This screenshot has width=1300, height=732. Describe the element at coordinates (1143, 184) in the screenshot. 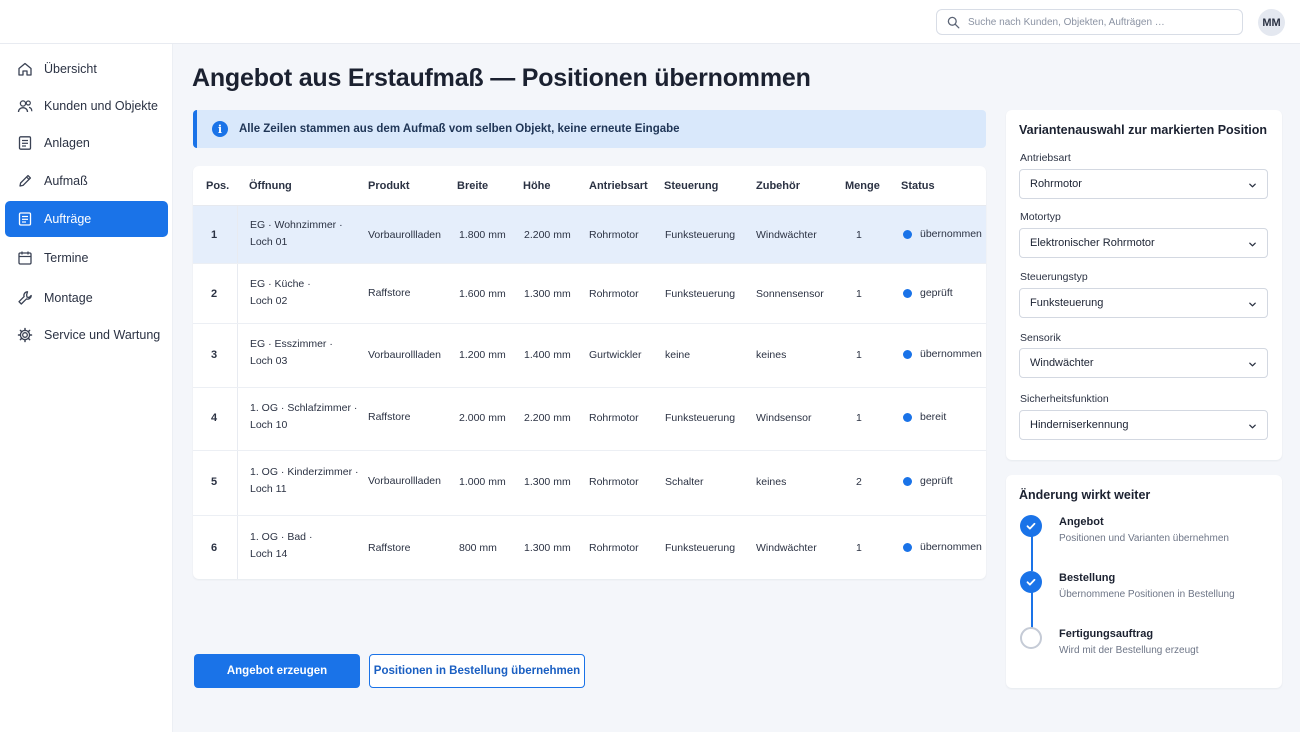

I see `select-antriebsart: Rohrmotor` at that location.